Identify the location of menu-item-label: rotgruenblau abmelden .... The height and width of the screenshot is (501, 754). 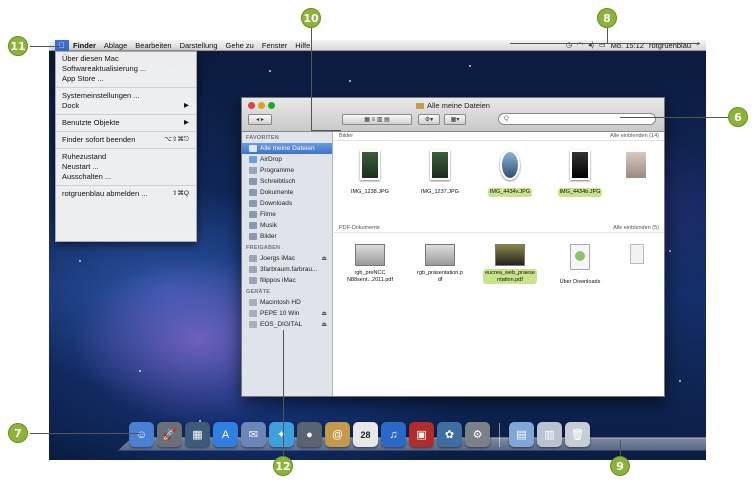
(105, 193).